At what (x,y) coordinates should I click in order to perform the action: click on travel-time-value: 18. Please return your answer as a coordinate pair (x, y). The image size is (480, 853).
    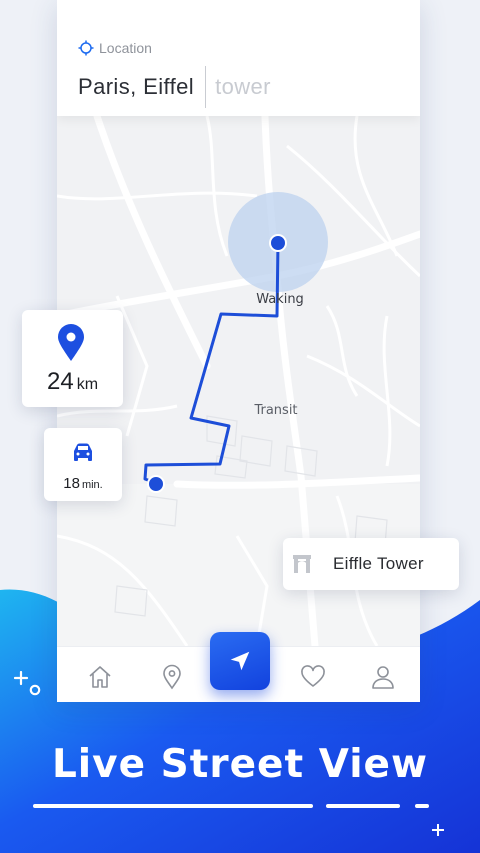
    Looking at the image, I should click on (71, 483).